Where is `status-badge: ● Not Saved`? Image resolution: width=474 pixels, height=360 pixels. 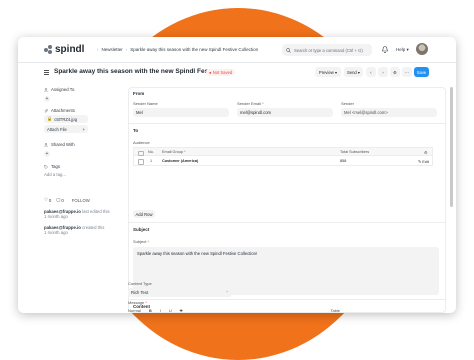 status-badge: ● Not Saved is located at coordinates (221, 72).